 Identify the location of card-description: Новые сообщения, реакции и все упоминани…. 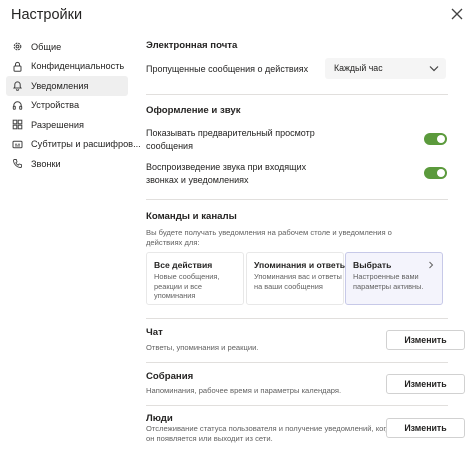
(198, 286).